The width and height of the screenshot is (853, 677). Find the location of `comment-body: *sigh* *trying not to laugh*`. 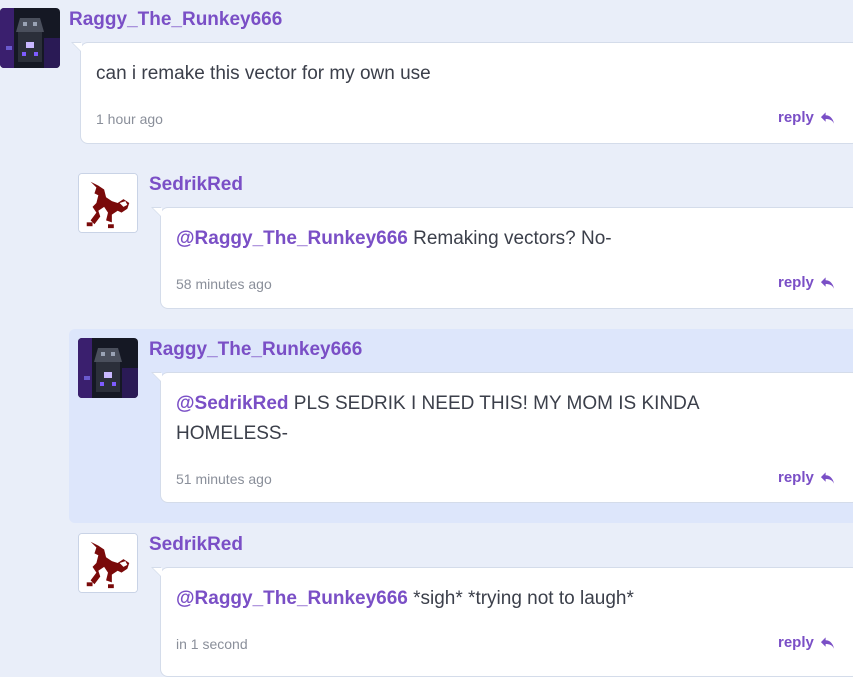

comment-body: *sigh* *trying not to laugh* is located at coordinates (520, 598).